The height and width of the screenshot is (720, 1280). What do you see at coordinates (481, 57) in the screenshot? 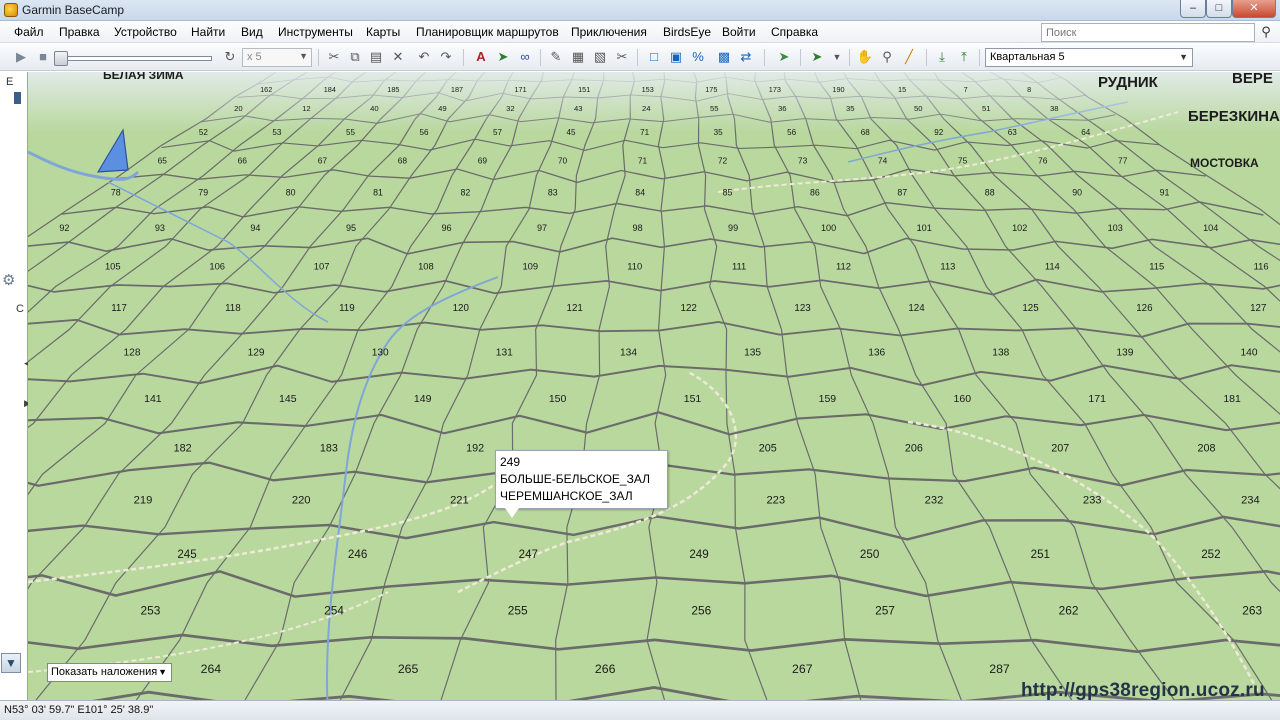
I see `text-tool-icon: A` at bounding box center [481, 57].